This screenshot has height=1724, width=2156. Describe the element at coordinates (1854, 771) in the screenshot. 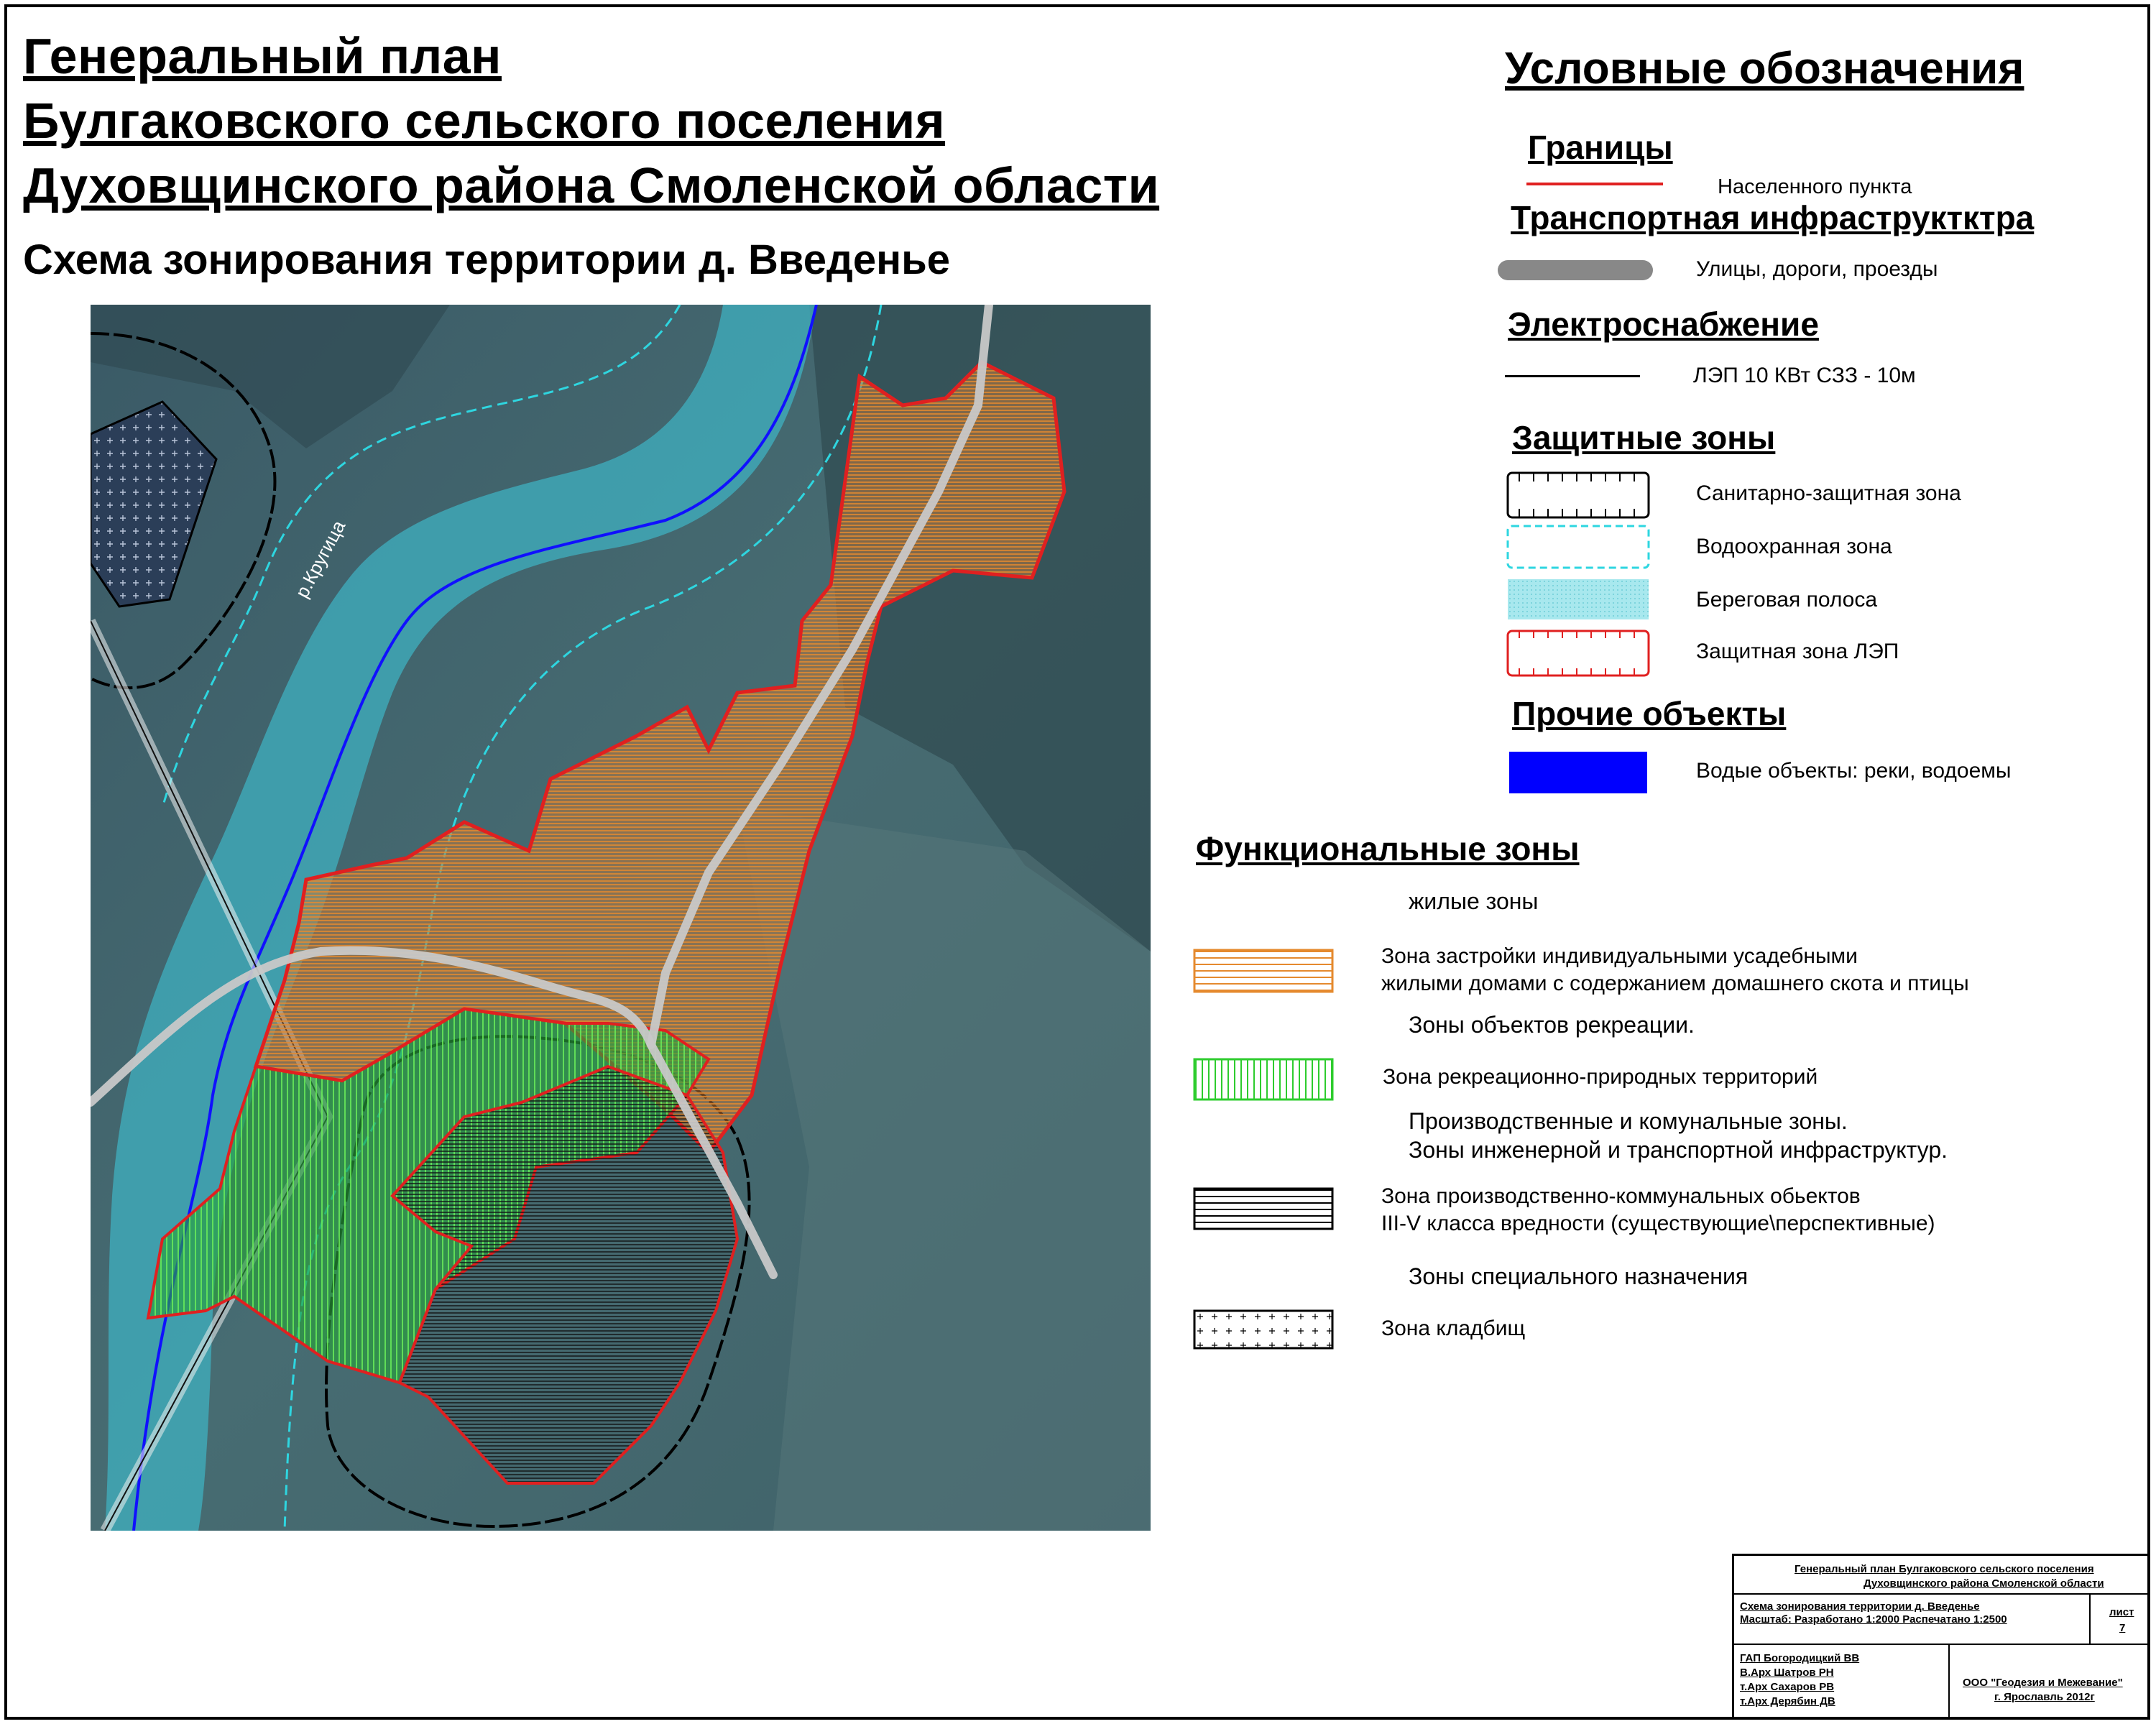

I see `legend-water-label: Водые объекты: реки, водоемы` at that location.